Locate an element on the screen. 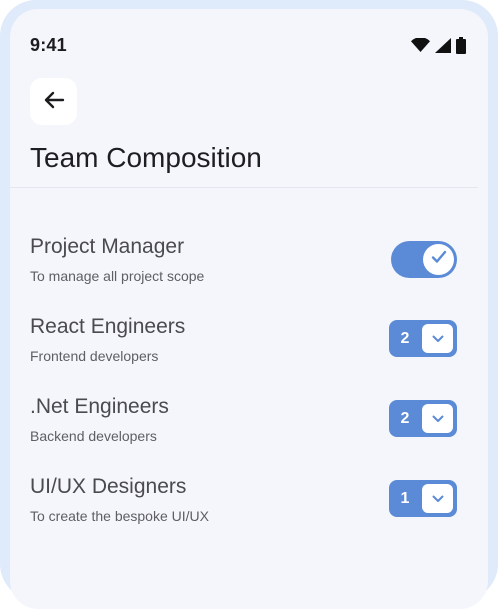  cellular-signal-icon is located at coordinates (443, 45).